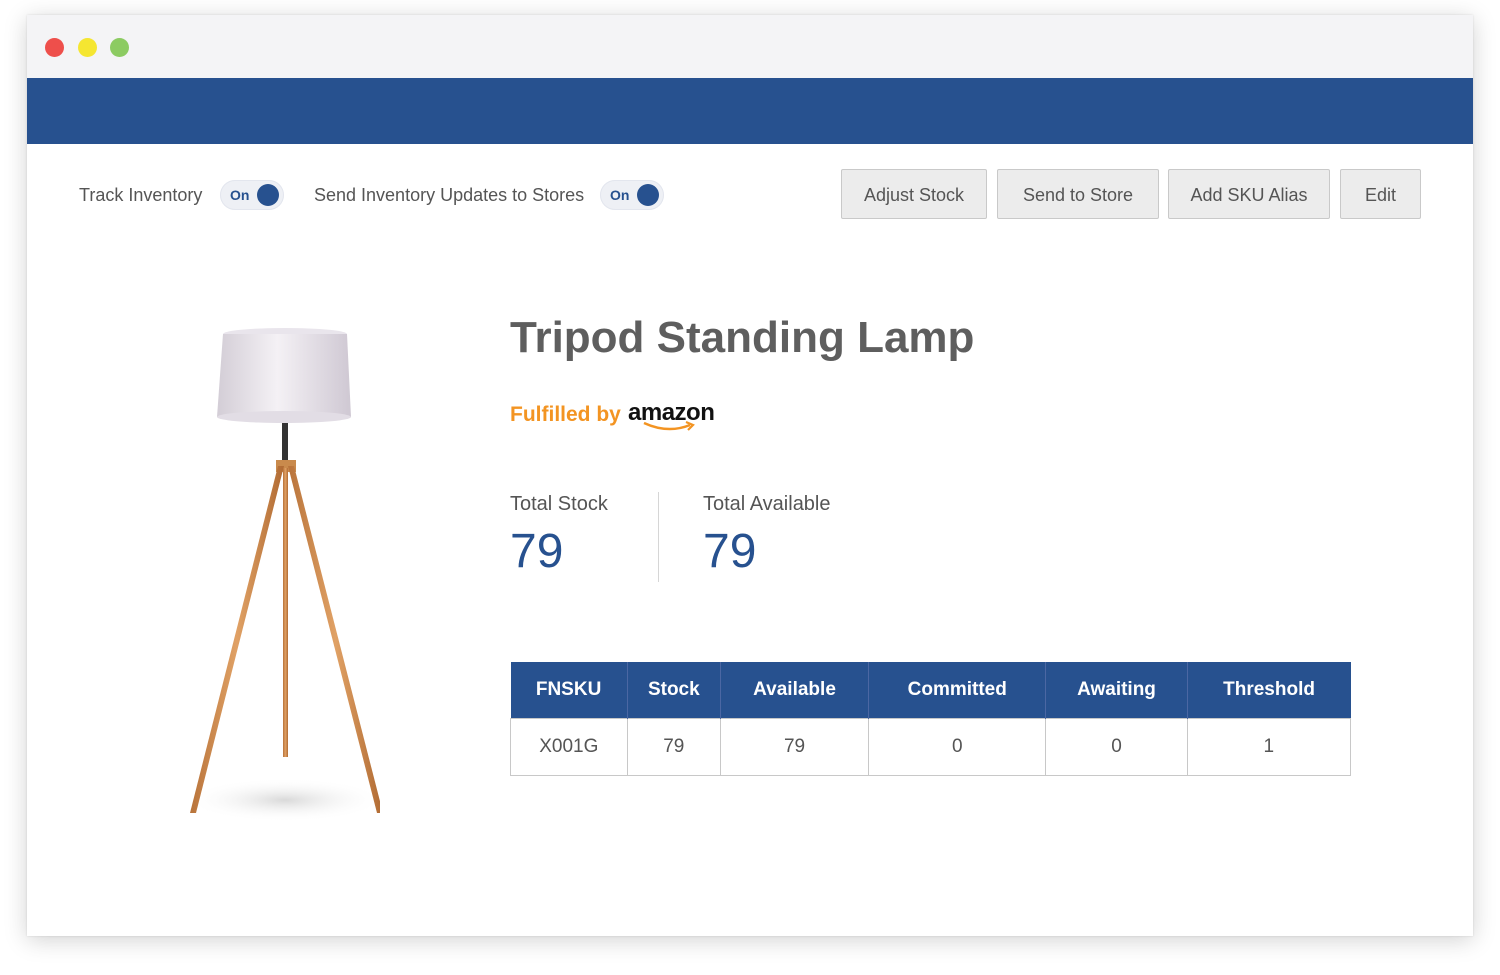  What do you see at coordinates (1269, 747) in the screenshot?
I see `cell-threshold: 1` at bounding box center [1269, 747].